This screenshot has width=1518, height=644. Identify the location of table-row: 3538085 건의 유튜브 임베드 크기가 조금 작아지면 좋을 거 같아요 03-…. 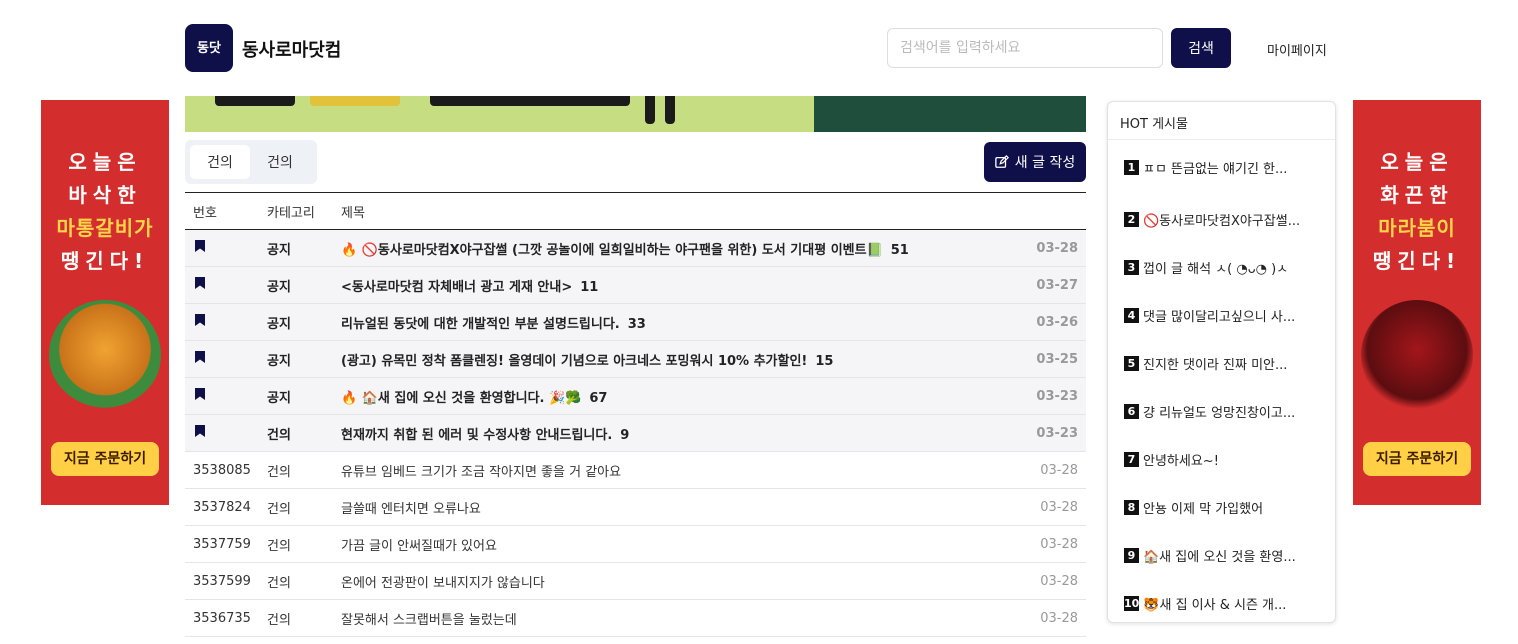
(635, 470).